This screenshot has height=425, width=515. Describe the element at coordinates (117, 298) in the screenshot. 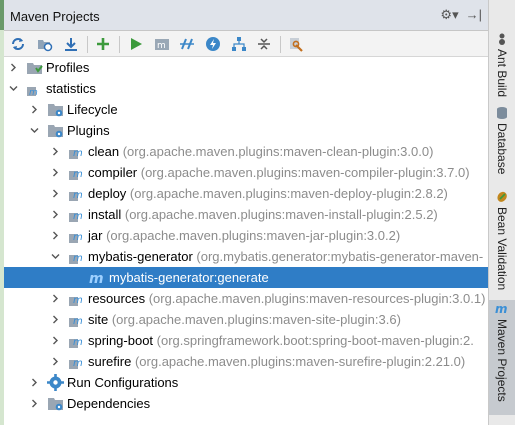

I see `node-name: resources` at that location.